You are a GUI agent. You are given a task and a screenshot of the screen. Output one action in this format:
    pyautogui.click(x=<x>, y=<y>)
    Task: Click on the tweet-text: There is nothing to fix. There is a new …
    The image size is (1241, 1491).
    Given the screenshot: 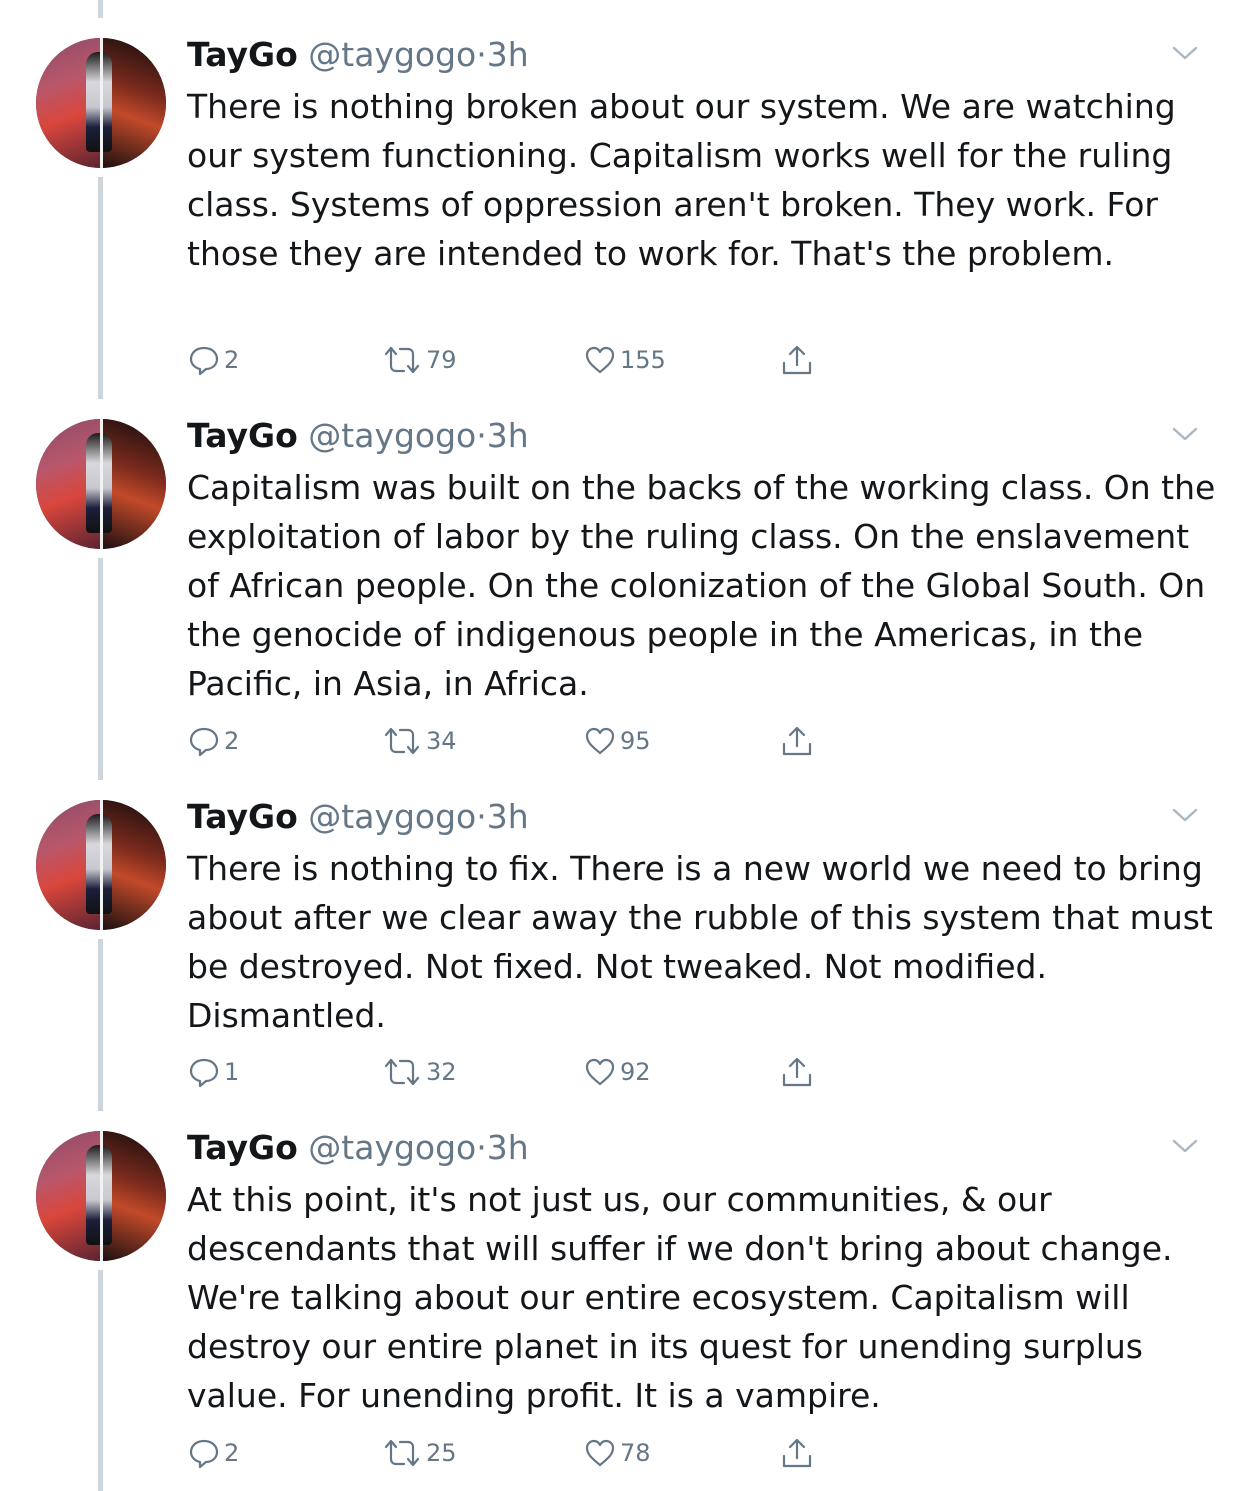 What is the action you would take?
    pyautogui.click(x=700, y=942)
    